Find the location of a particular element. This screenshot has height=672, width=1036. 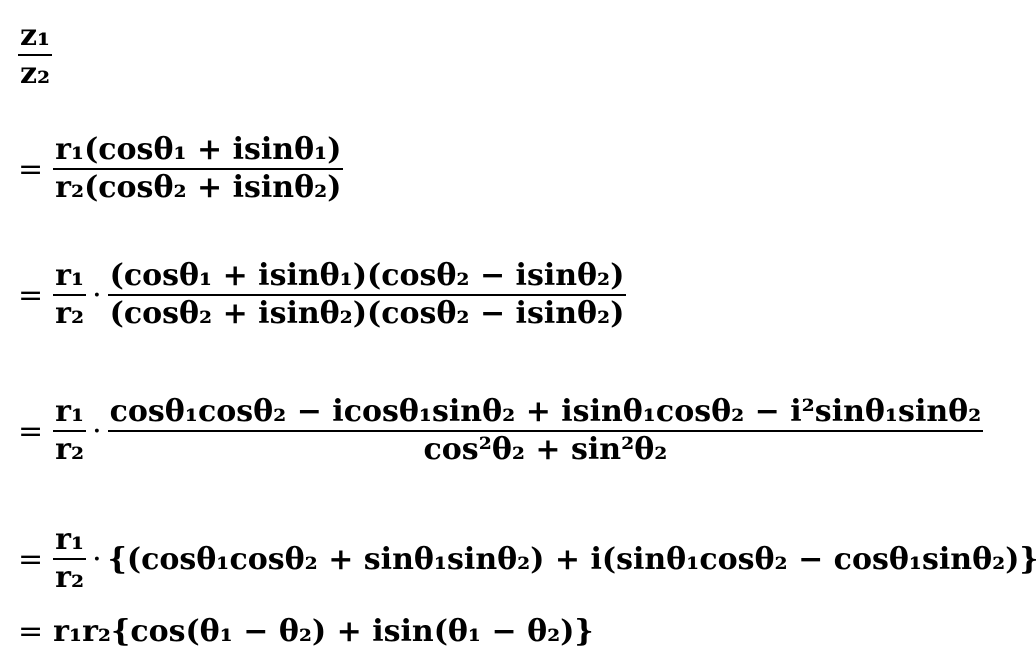

result-expression: r₁r₂{cos(θ₁ − θ₂) + isin(θ₁ − θ₂)} is located at coordinates (323, 631).